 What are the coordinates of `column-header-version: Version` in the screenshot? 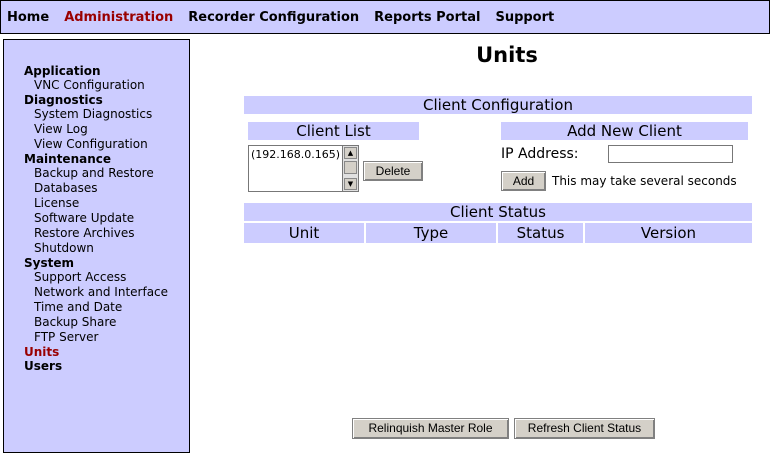 It's located at (668, 233).